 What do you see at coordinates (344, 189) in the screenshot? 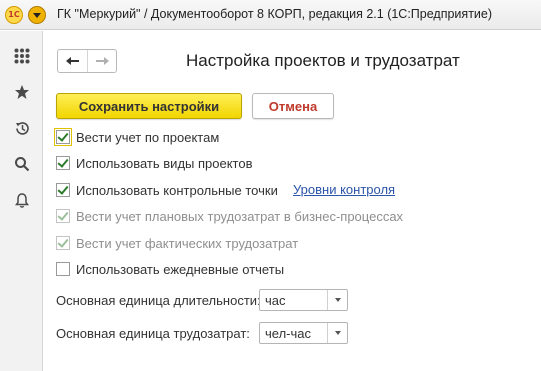
I see `control-levels-link: Уровни контроля` at bounding box center [344, 189].